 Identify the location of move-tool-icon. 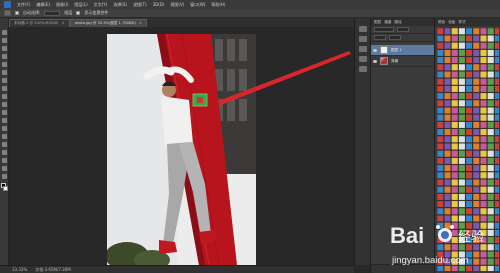
(4, 32).